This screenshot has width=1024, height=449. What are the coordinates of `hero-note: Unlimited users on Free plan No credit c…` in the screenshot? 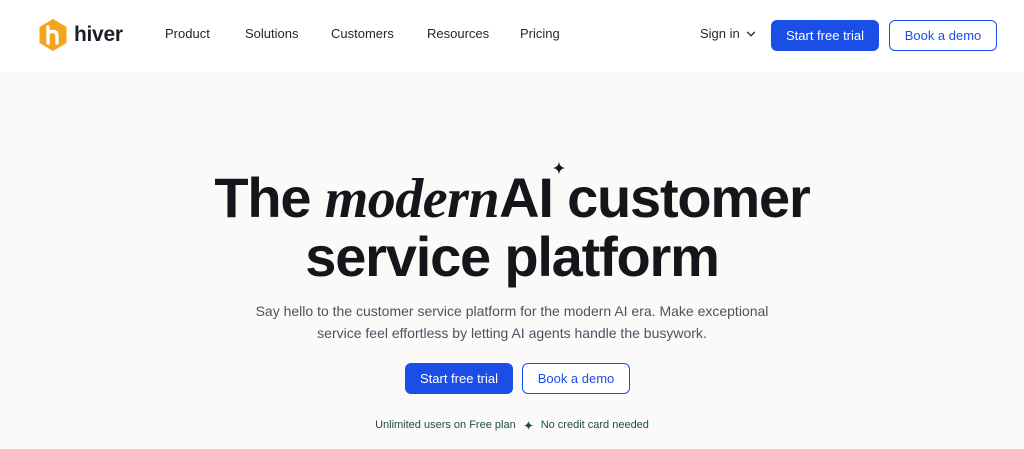 It's located at (512, 425).